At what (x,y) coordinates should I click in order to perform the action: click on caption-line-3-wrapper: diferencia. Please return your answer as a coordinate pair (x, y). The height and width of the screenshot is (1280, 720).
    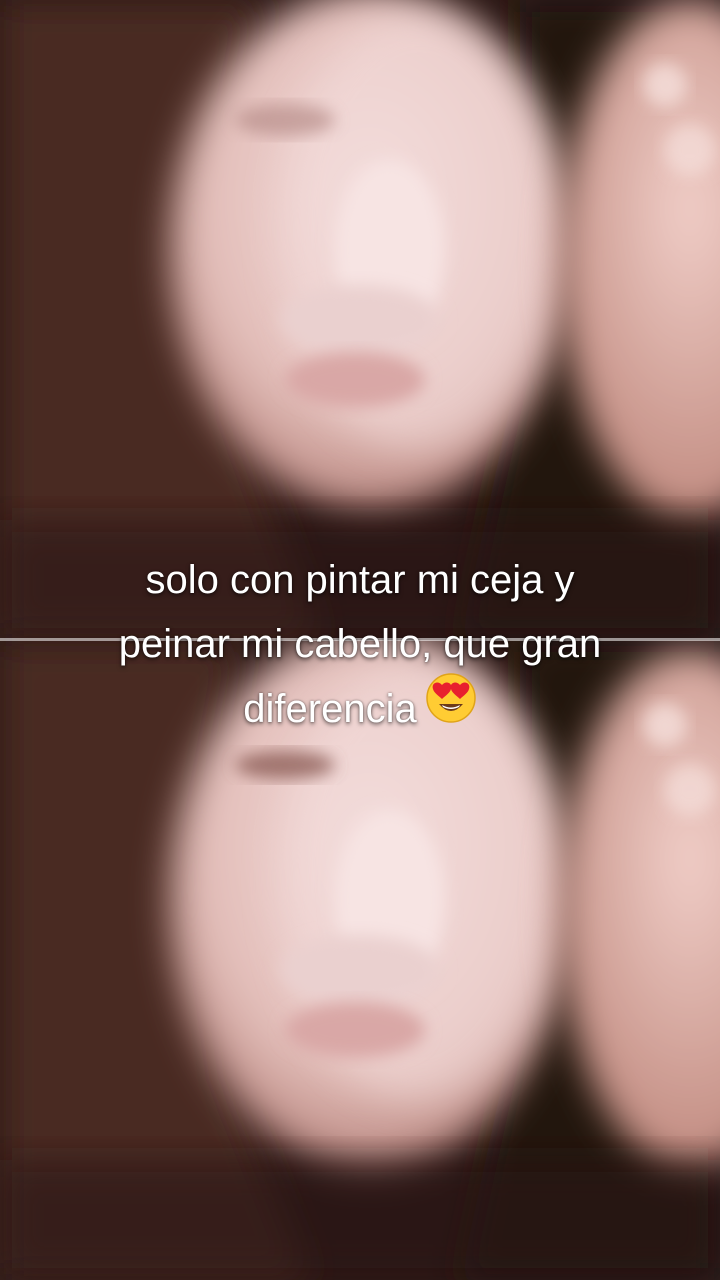
    Looking at the image, I should click on (360, 710).